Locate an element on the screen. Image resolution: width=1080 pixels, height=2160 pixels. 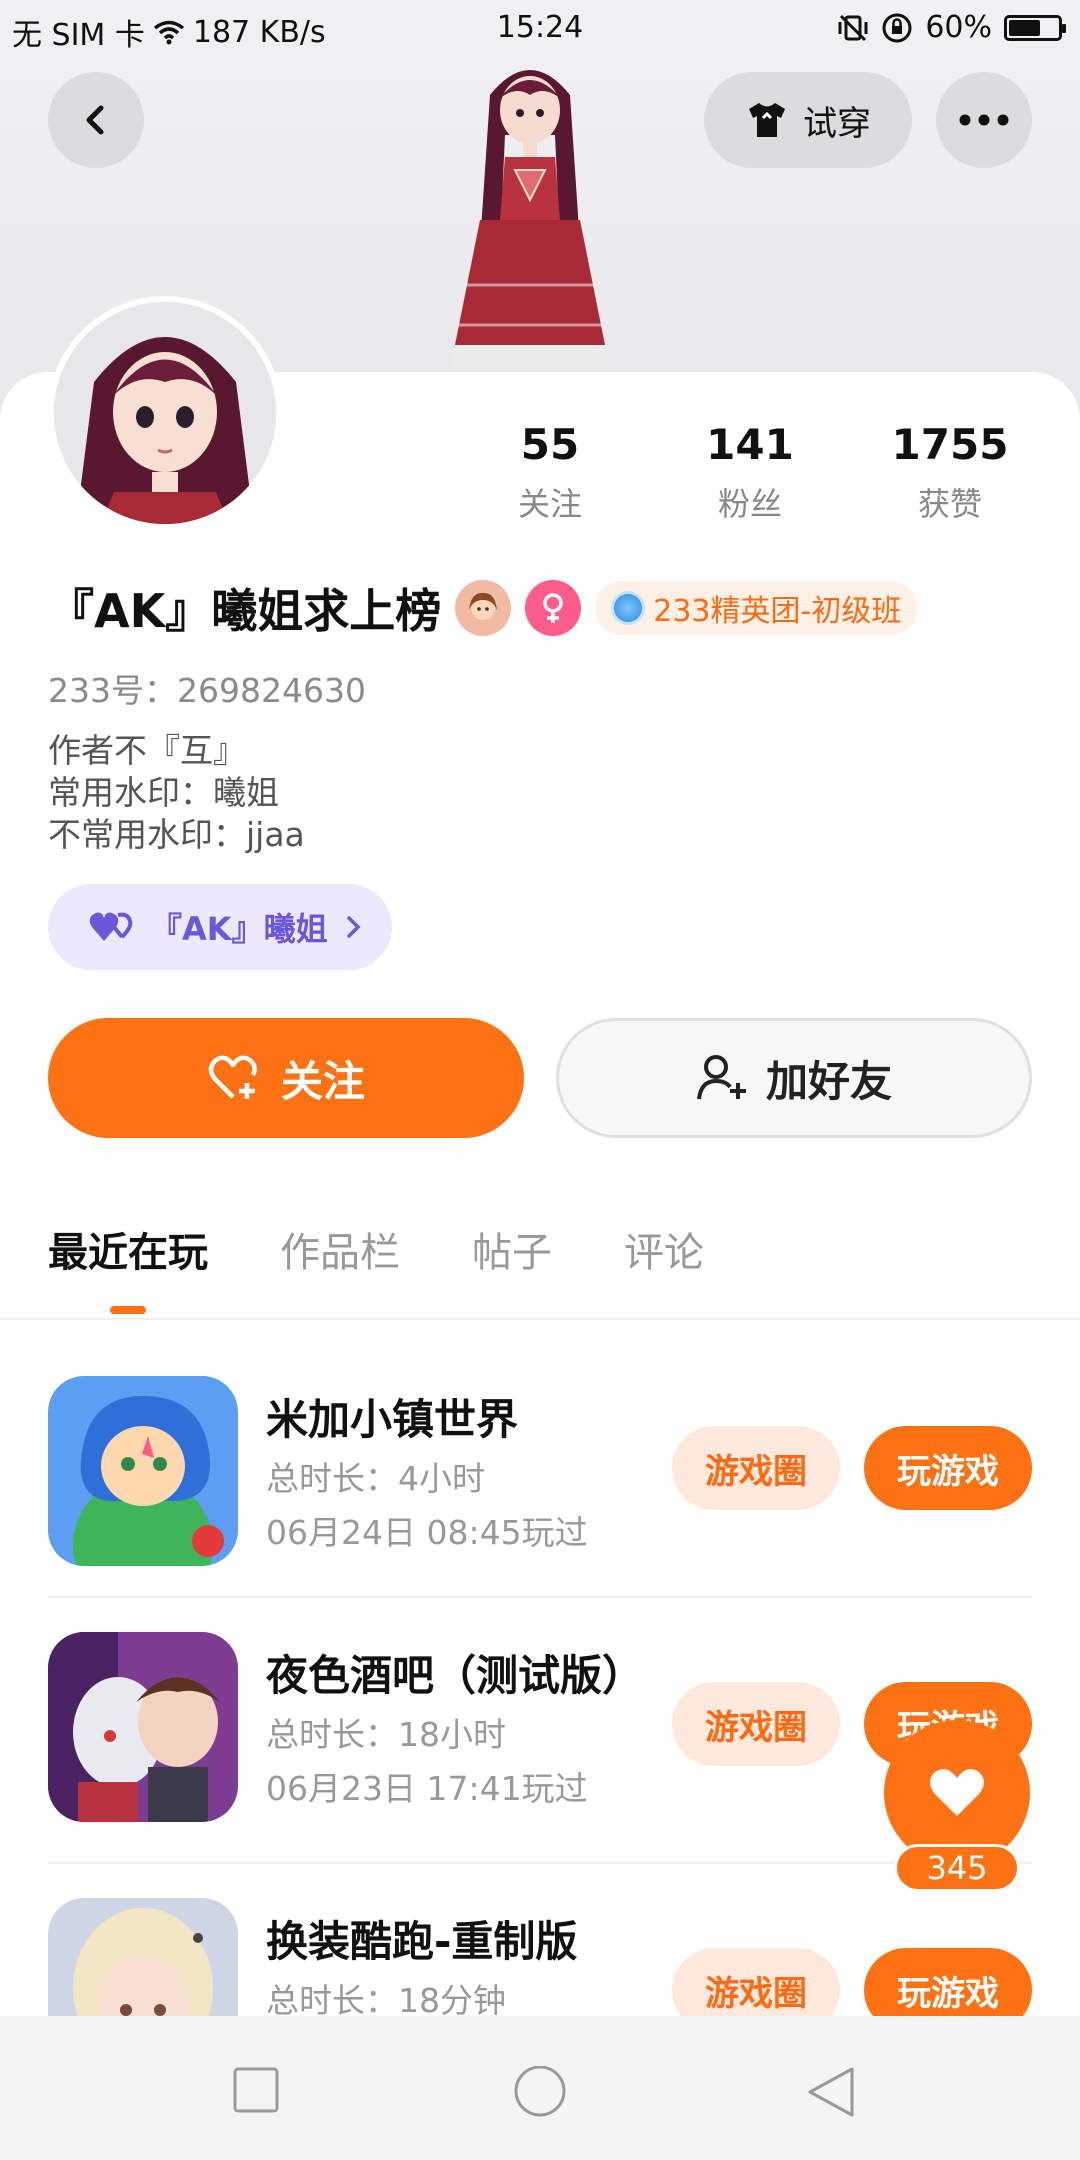
like-count: 345 is located at coordinates (957, 1868).